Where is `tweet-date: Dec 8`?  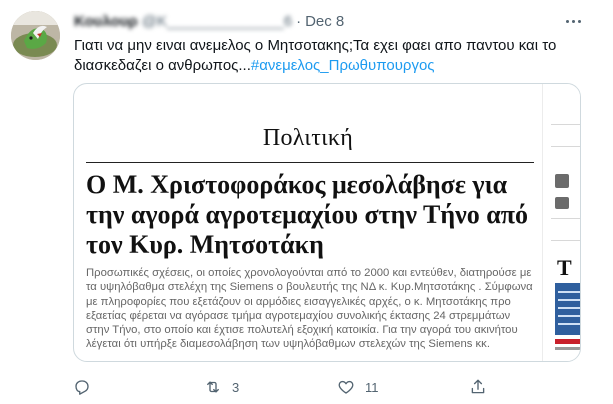
tweet-date: Dec 8 is located at coordinates (324, 21).